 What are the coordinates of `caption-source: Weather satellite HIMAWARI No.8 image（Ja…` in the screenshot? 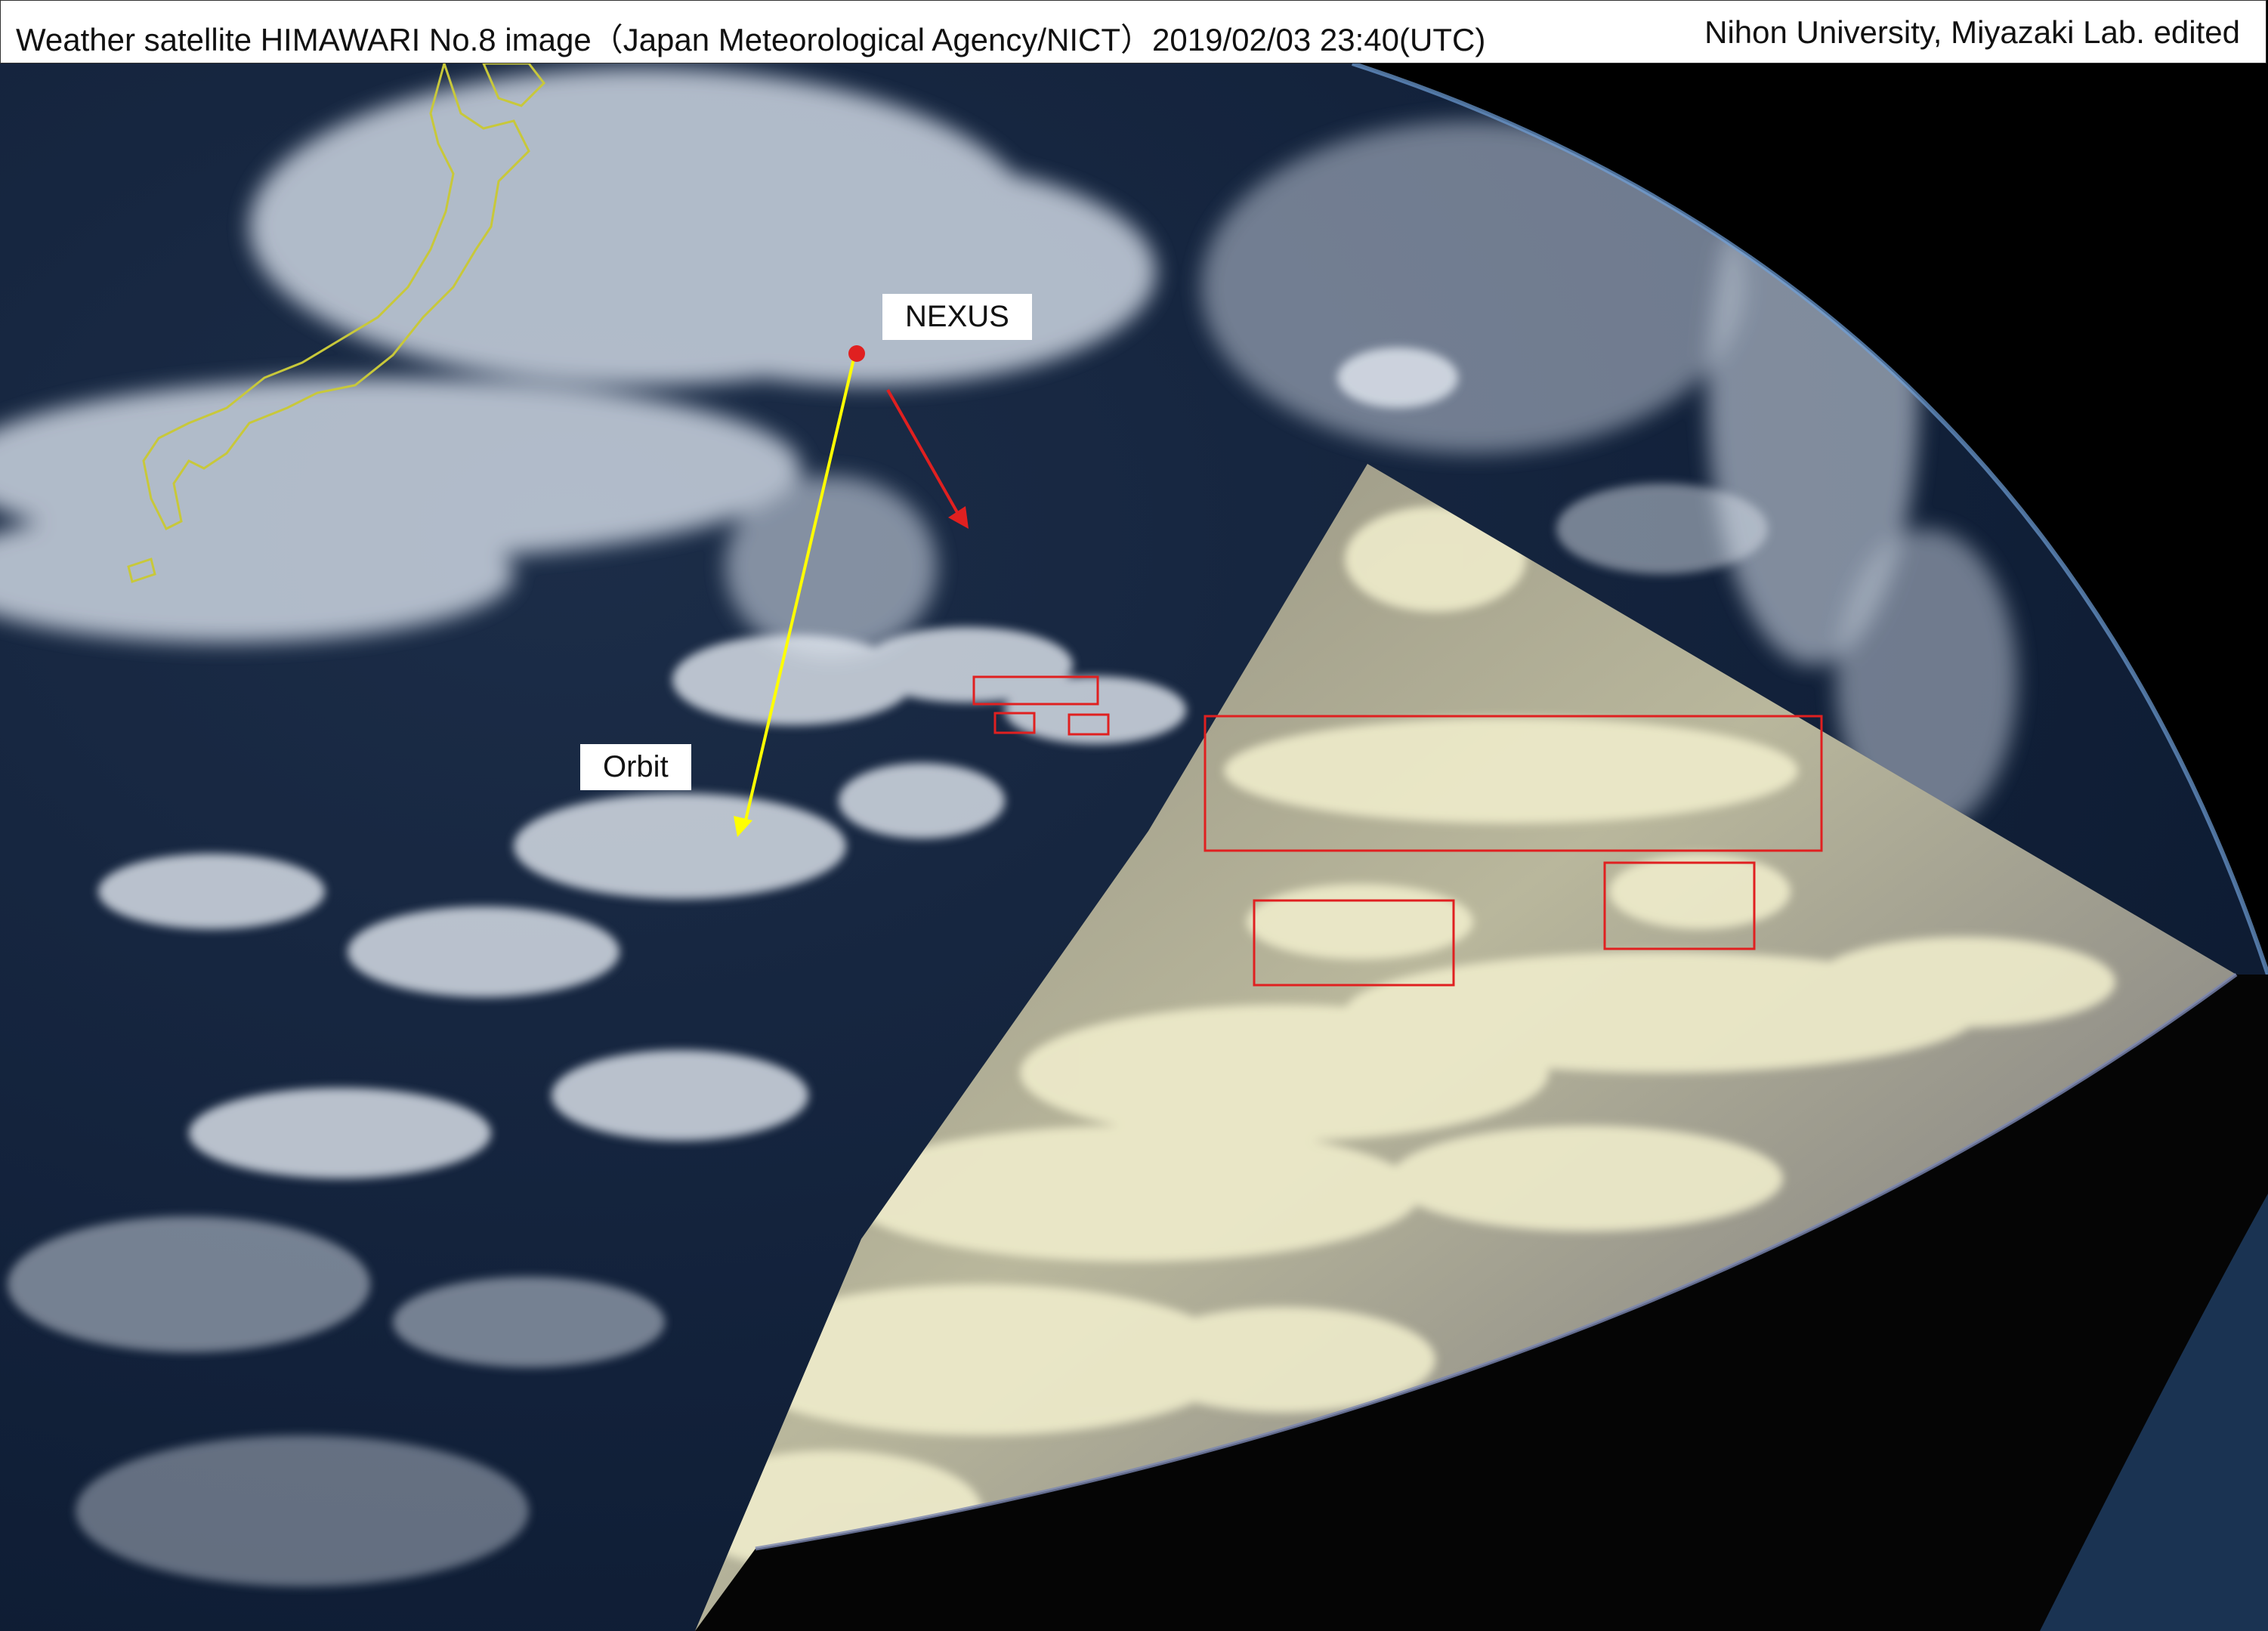 It's located at (751, 39).